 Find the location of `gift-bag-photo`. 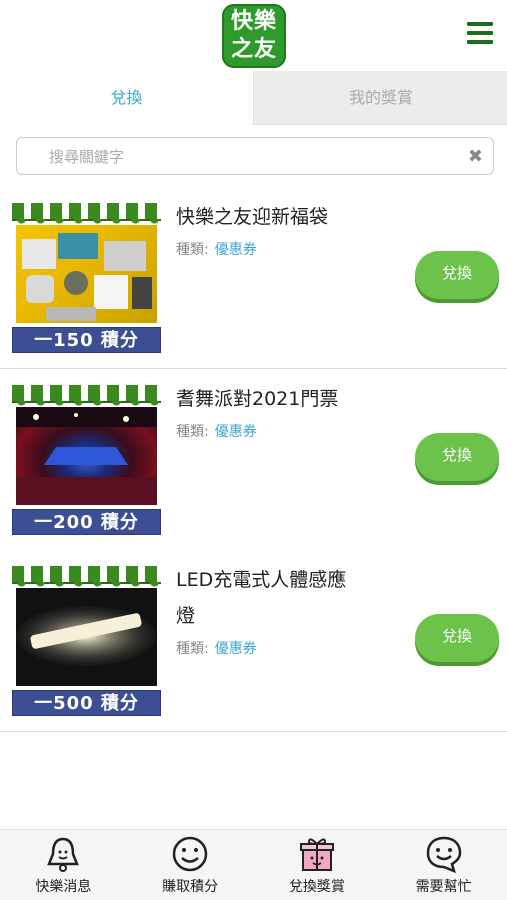

gift-bag-photo is located at coordinates (86, 274).